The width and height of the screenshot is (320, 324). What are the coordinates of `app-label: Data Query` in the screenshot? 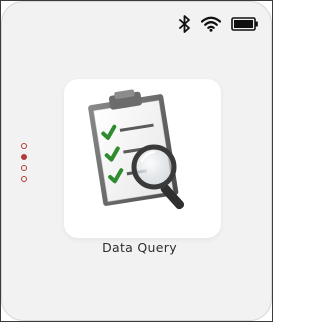 It's located at (139, 247).